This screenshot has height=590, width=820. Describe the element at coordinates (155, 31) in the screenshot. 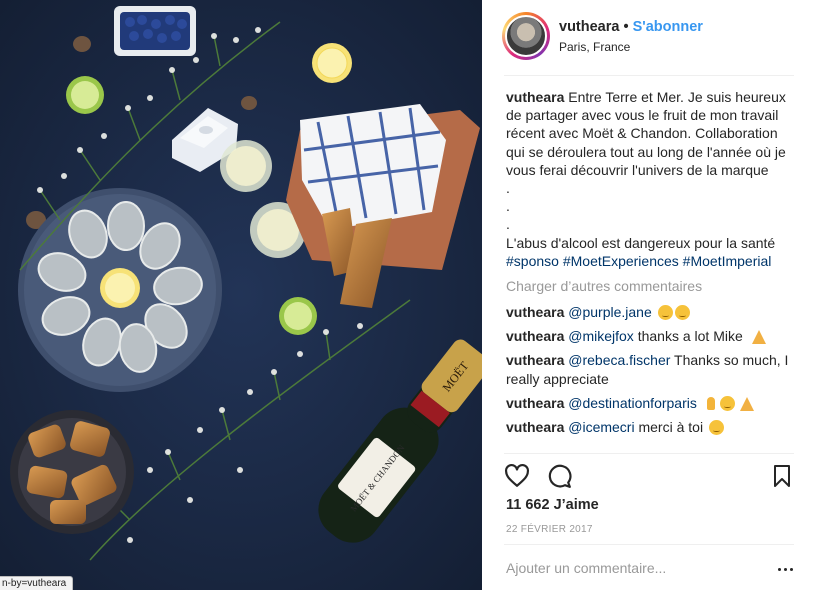

I see `blueberry-bowl` at that location.